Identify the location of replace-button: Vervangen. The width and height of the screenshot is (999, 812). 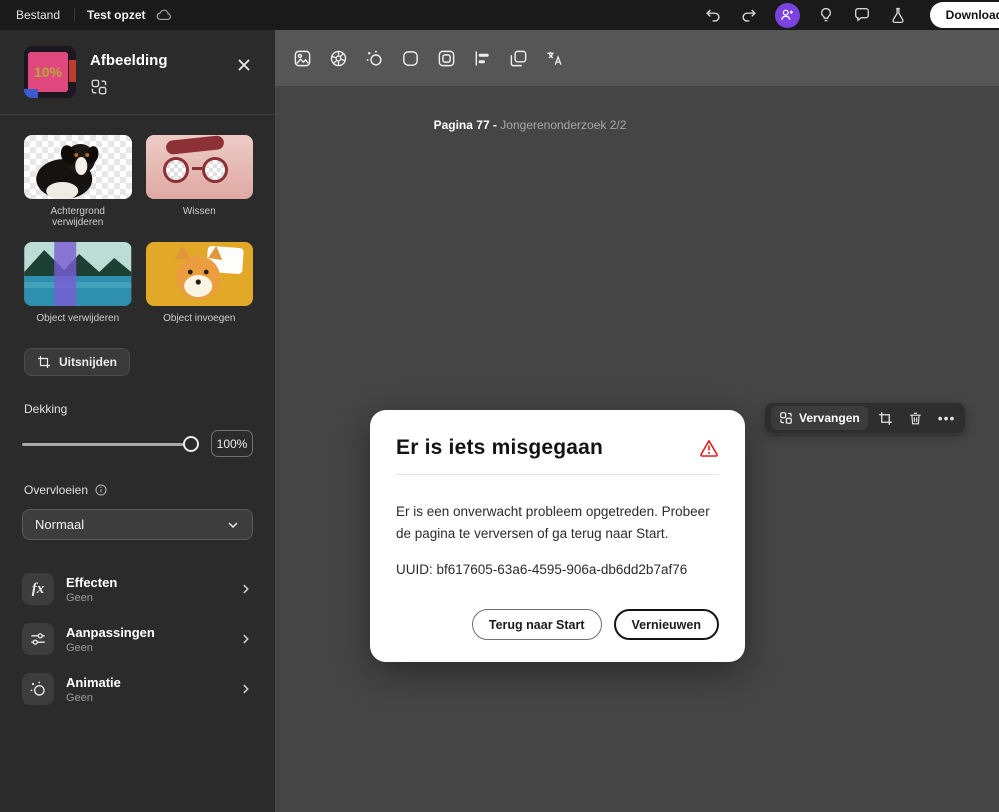
(819, 418).